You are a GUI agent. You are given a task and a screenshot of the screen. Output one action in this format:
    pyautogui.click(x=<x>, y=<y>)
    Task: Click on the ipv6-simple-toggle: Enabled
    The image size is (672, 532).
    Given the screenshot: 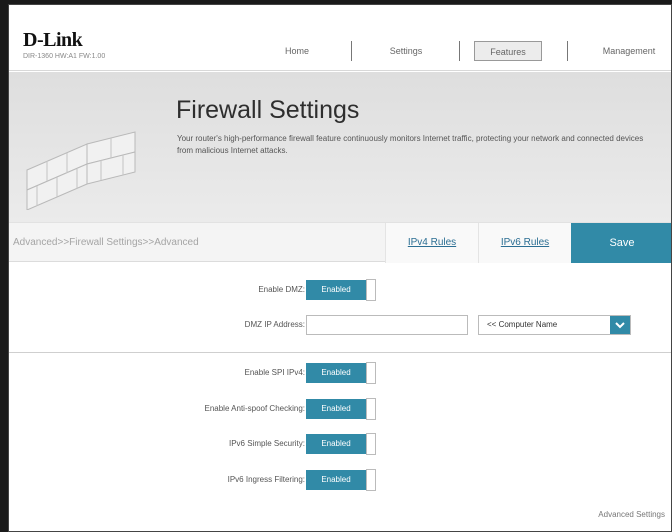 What is the action you would take?
    pyautogui.click(x=343, y=444)
    